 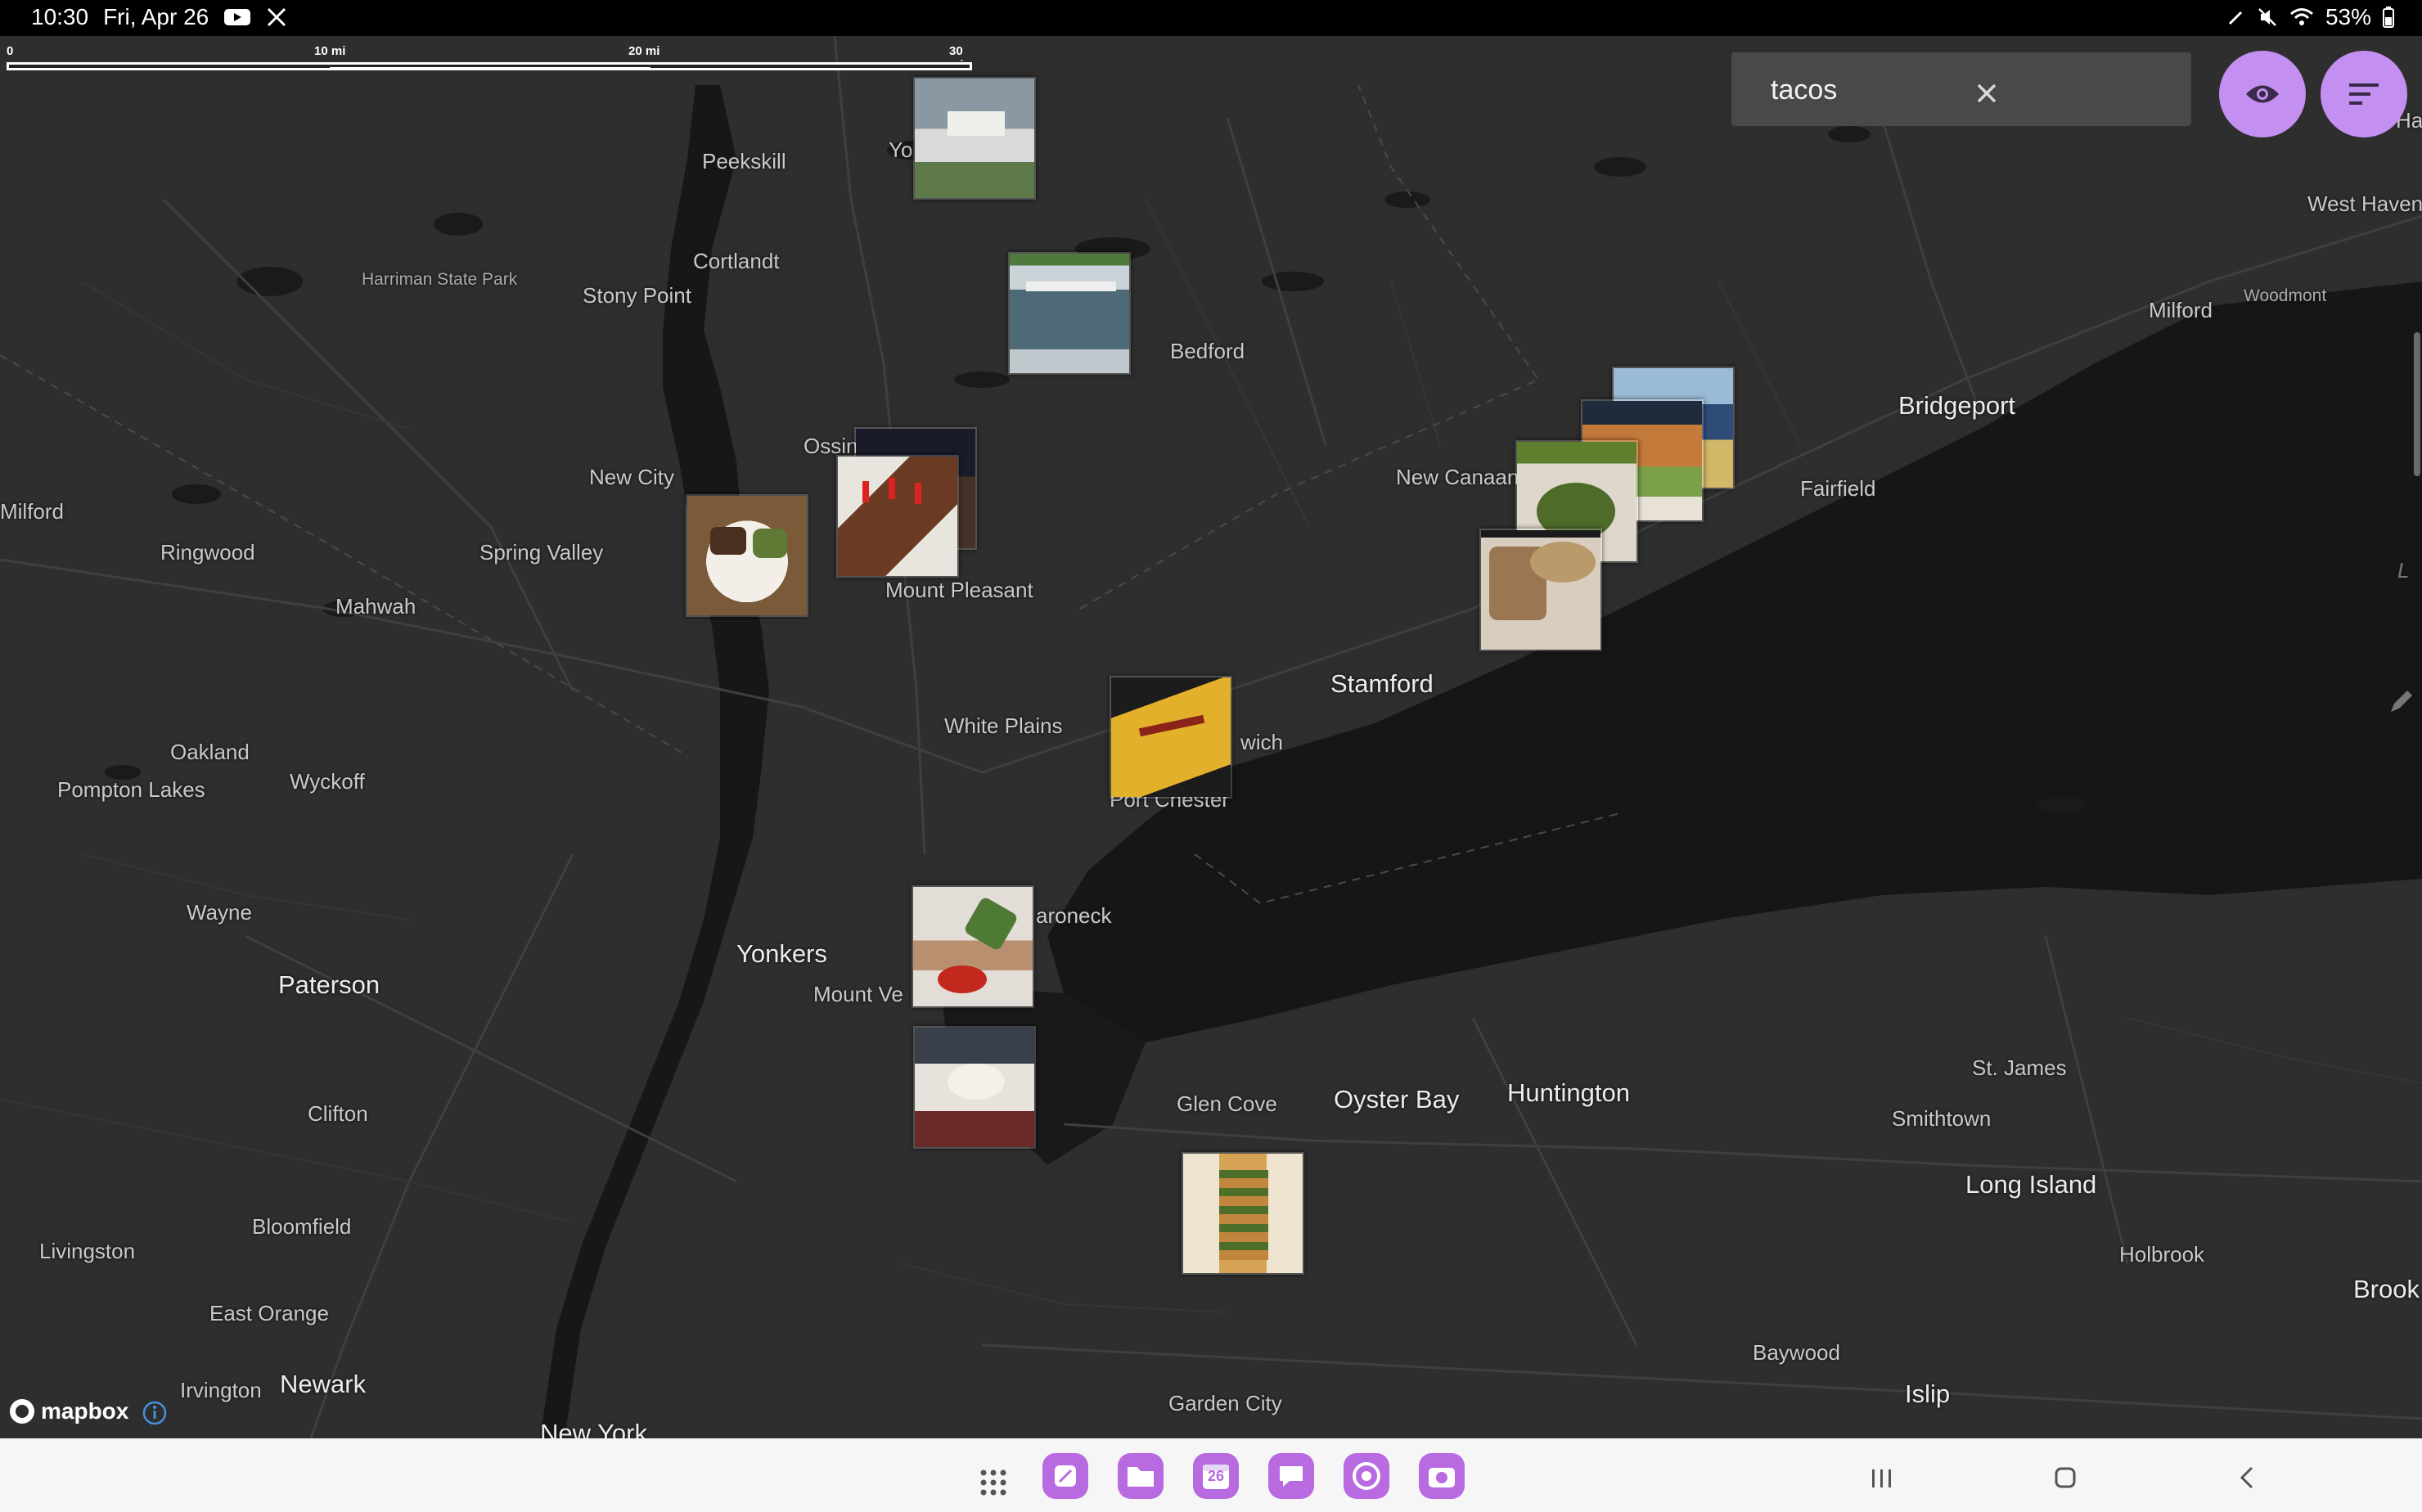 I want to click on home-button, so click(x=2065, y=1478).